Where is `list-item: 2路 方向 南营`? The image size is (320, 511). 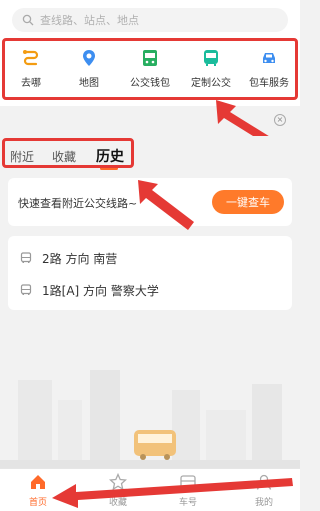
list-item: 2路 方向 南营 is located at coordinates (150, 258).